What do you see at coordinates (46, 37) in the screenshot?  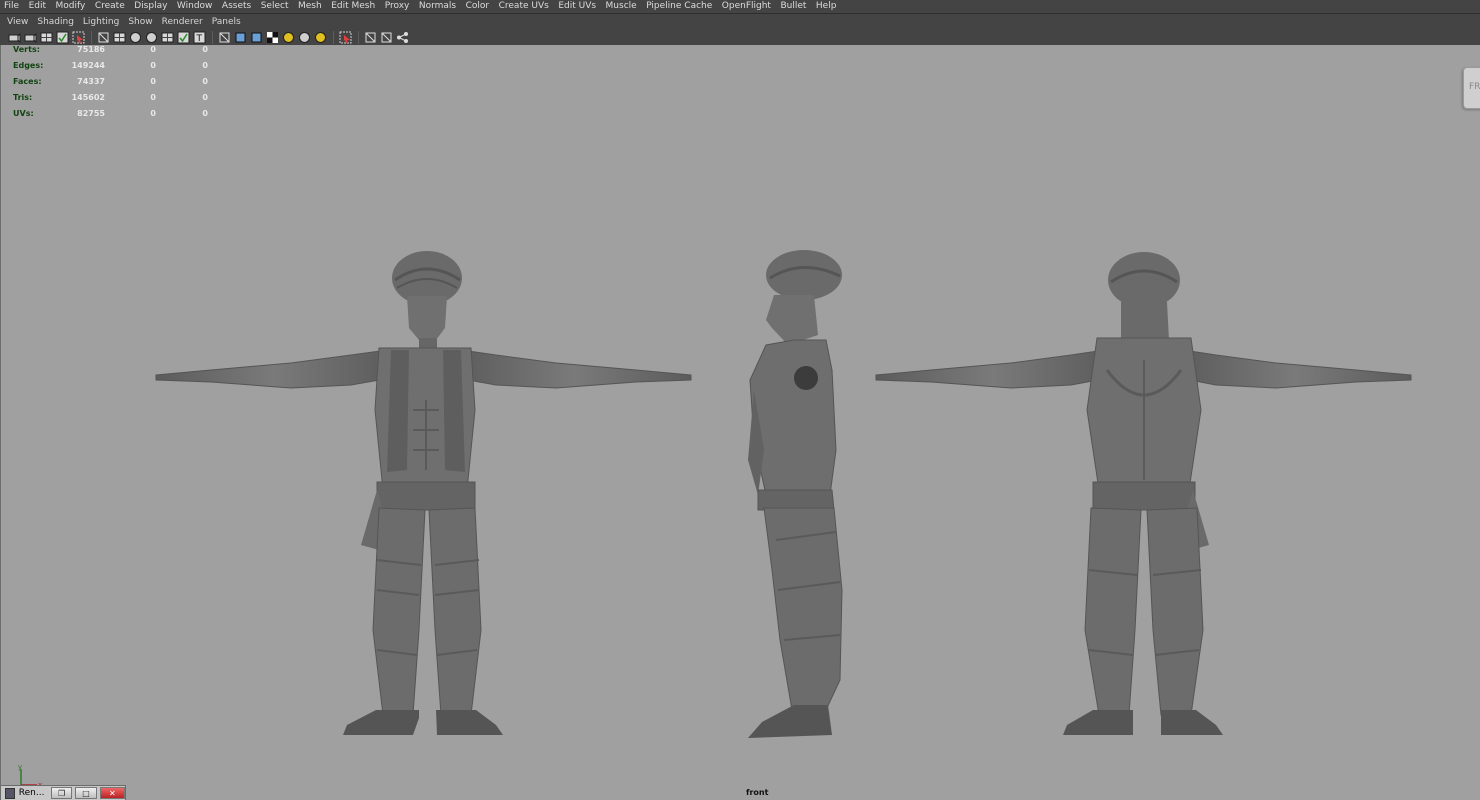 I see `bookmark-icon` at bounding box center [46, 37].